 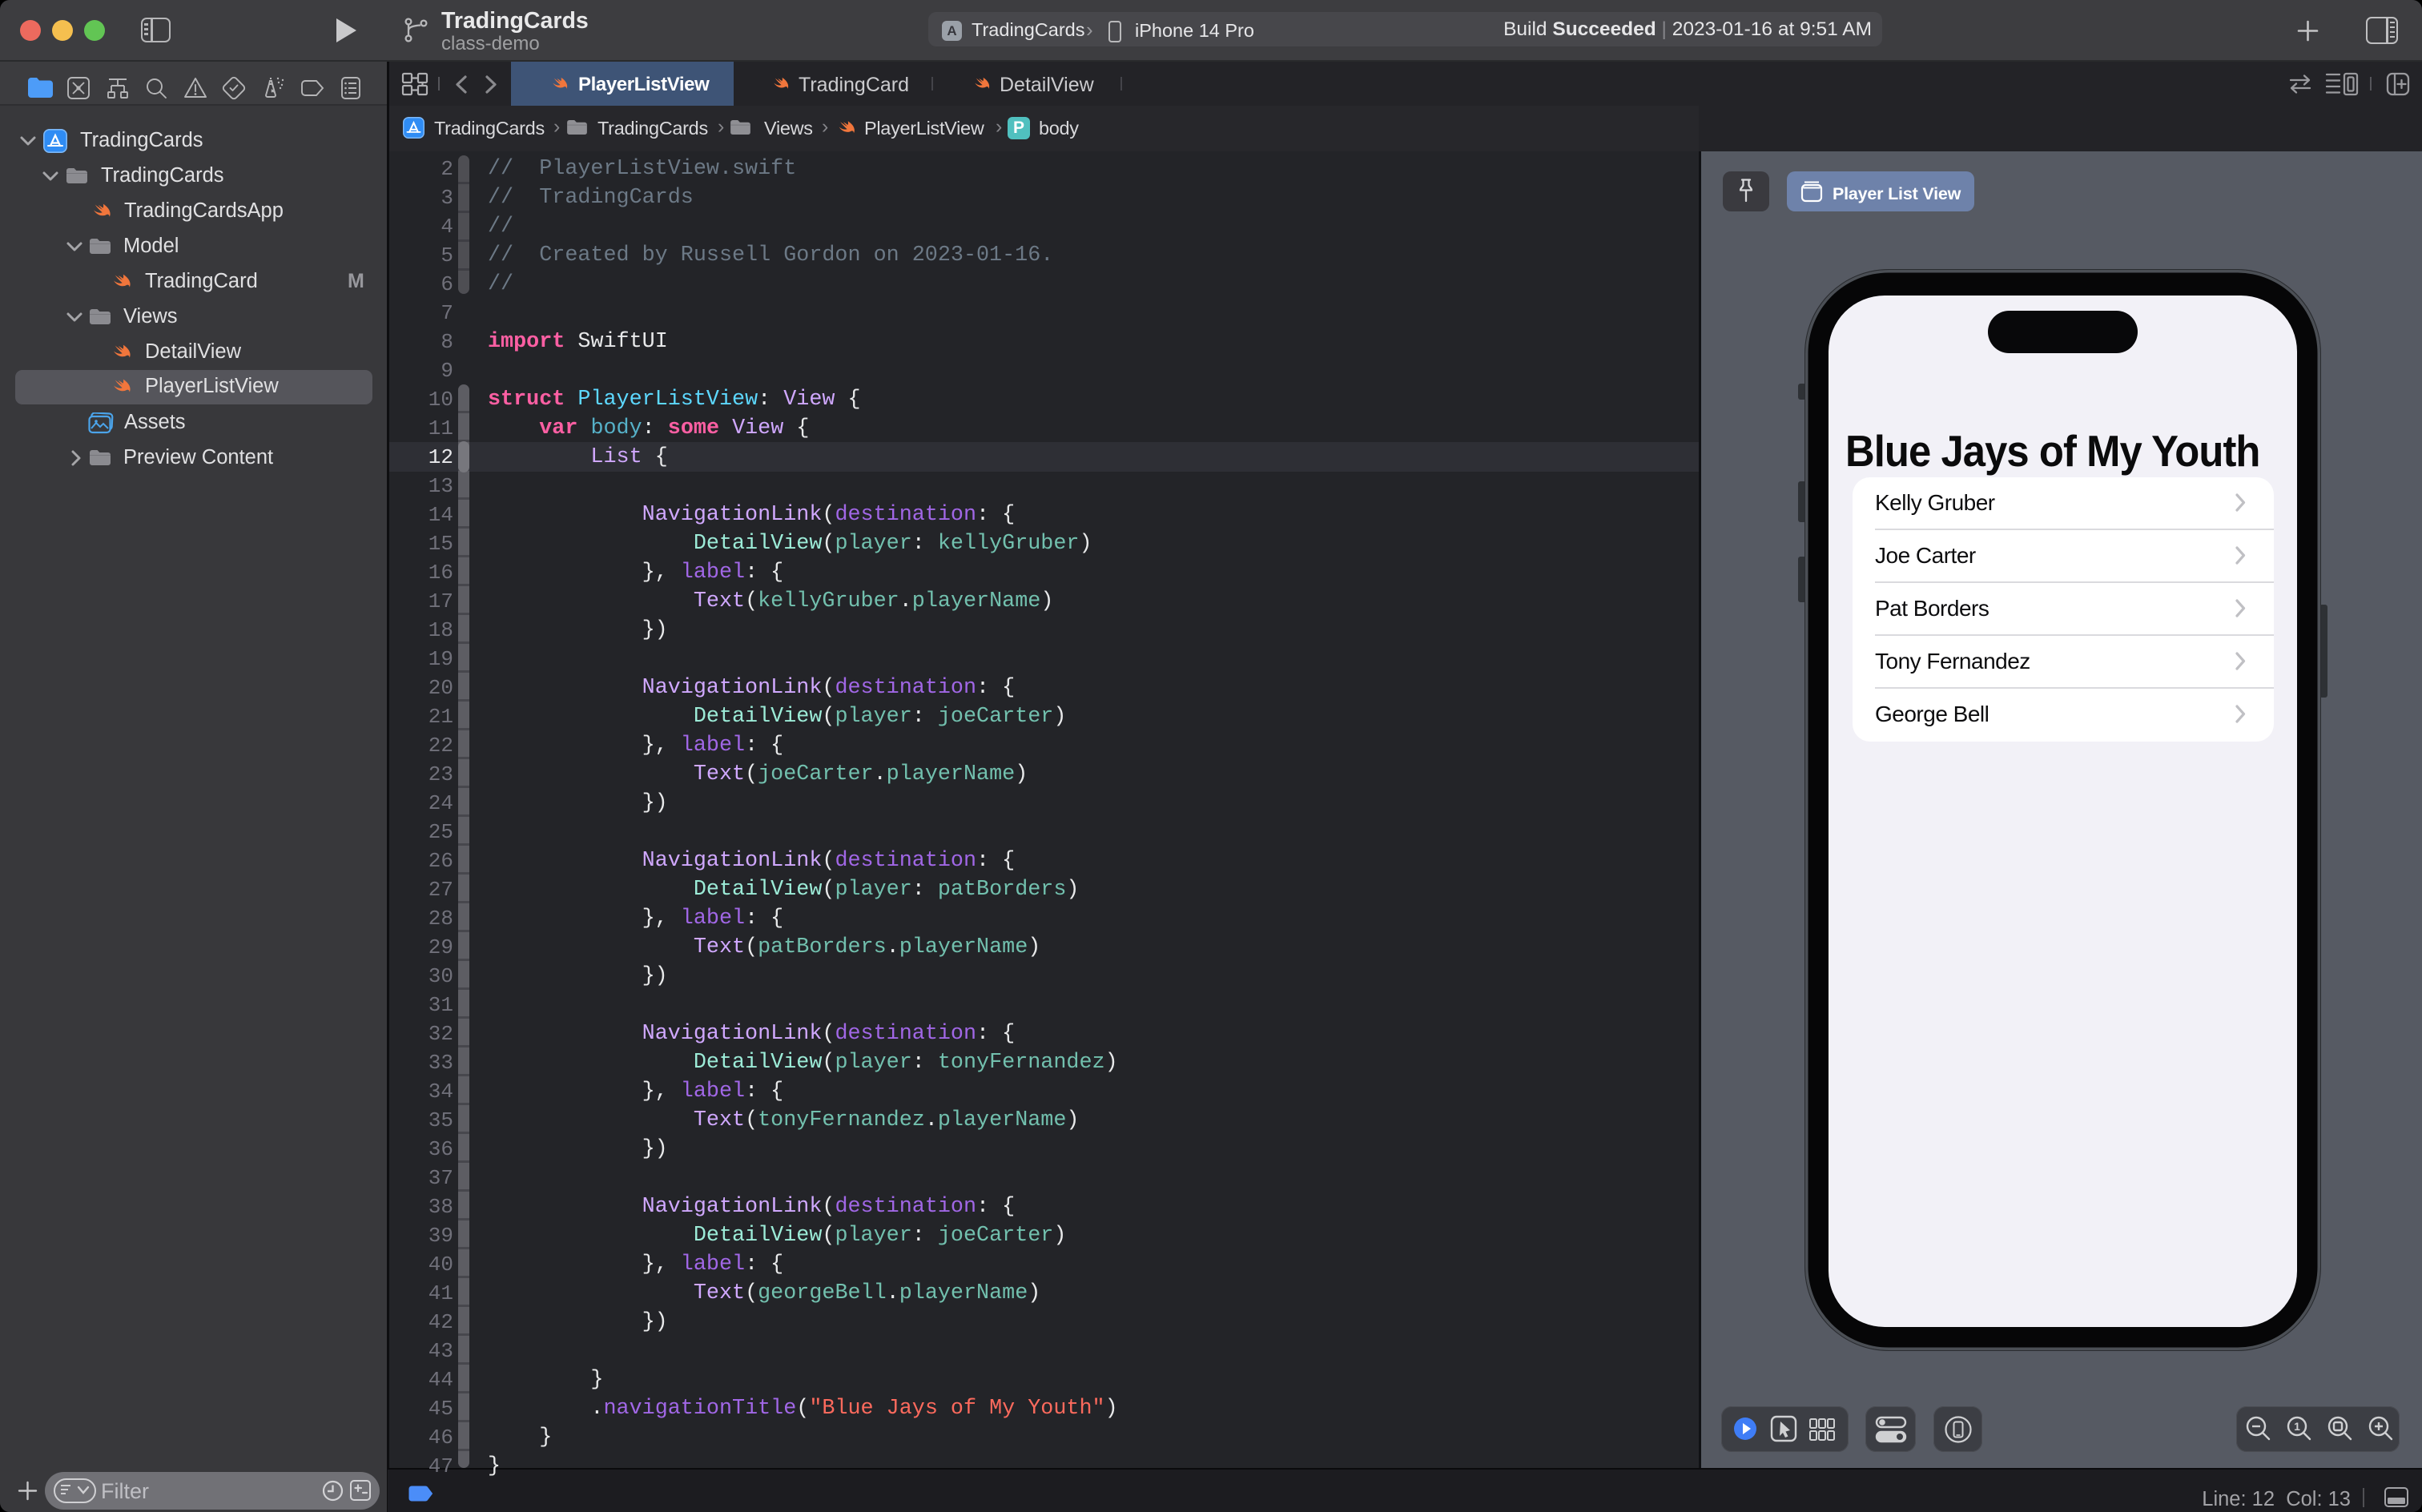 I want to click on svg-text: 1, so click(x=2297, y=1426).